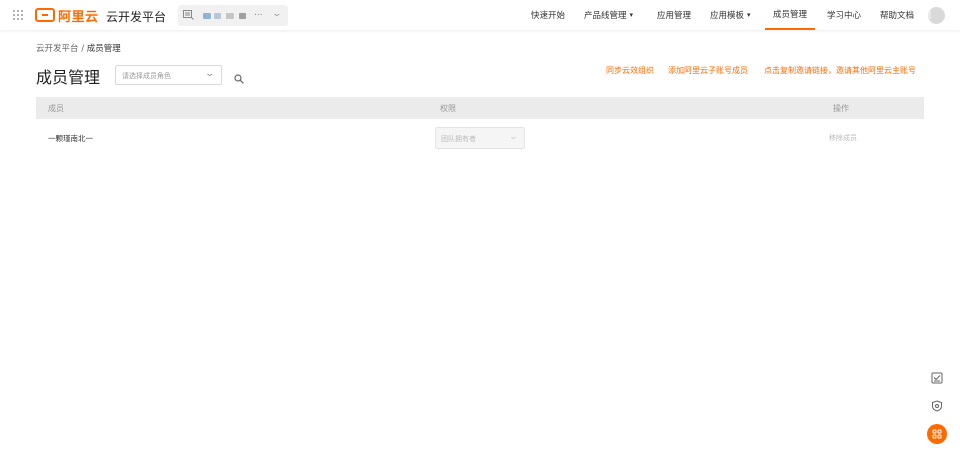  What do you see at coordinates (70, 138) in the screenshot?
I see `member-name: 一颗瑾南北一` at bounding box center [70, 138].